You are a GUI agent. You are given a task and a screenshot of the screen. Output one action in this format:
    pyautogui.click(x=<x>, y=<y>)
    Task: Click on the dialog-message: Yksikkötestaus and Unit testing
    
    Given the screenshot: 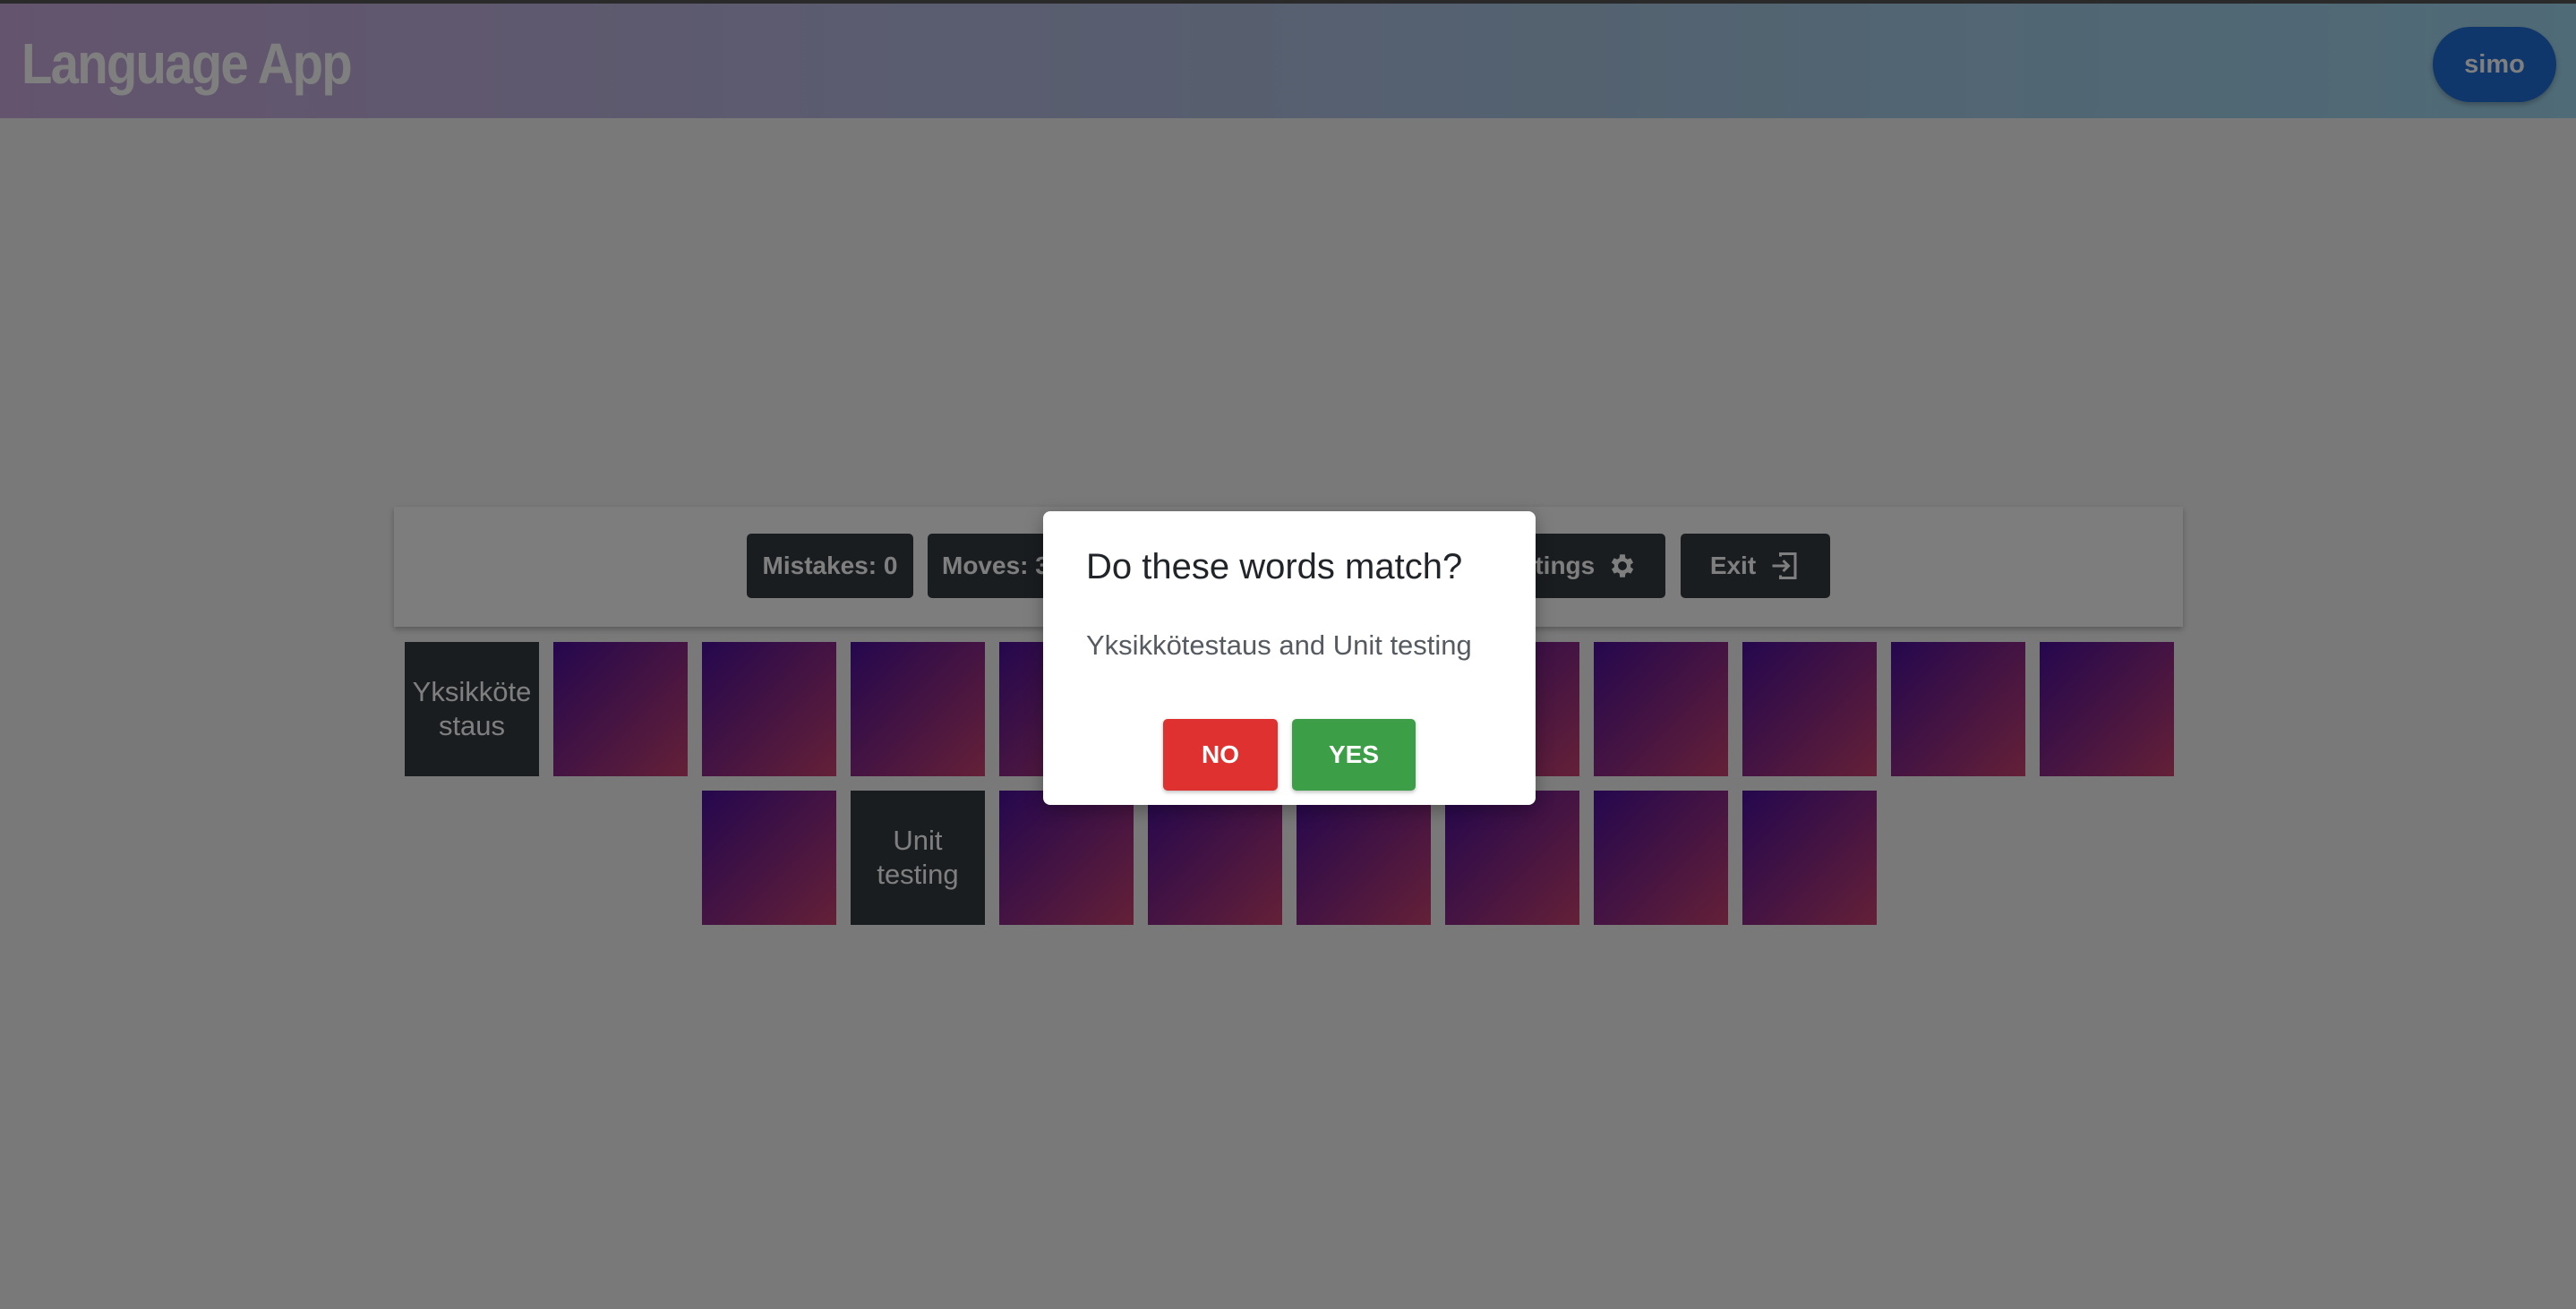 What is the action you would take?
    pyautogui.click(x=1279, y=645)
    